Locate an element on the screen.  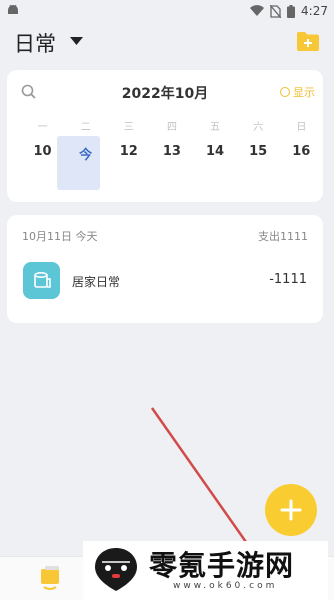
watermark-text: 零氪手游网 is located at coordinates (222, 565).